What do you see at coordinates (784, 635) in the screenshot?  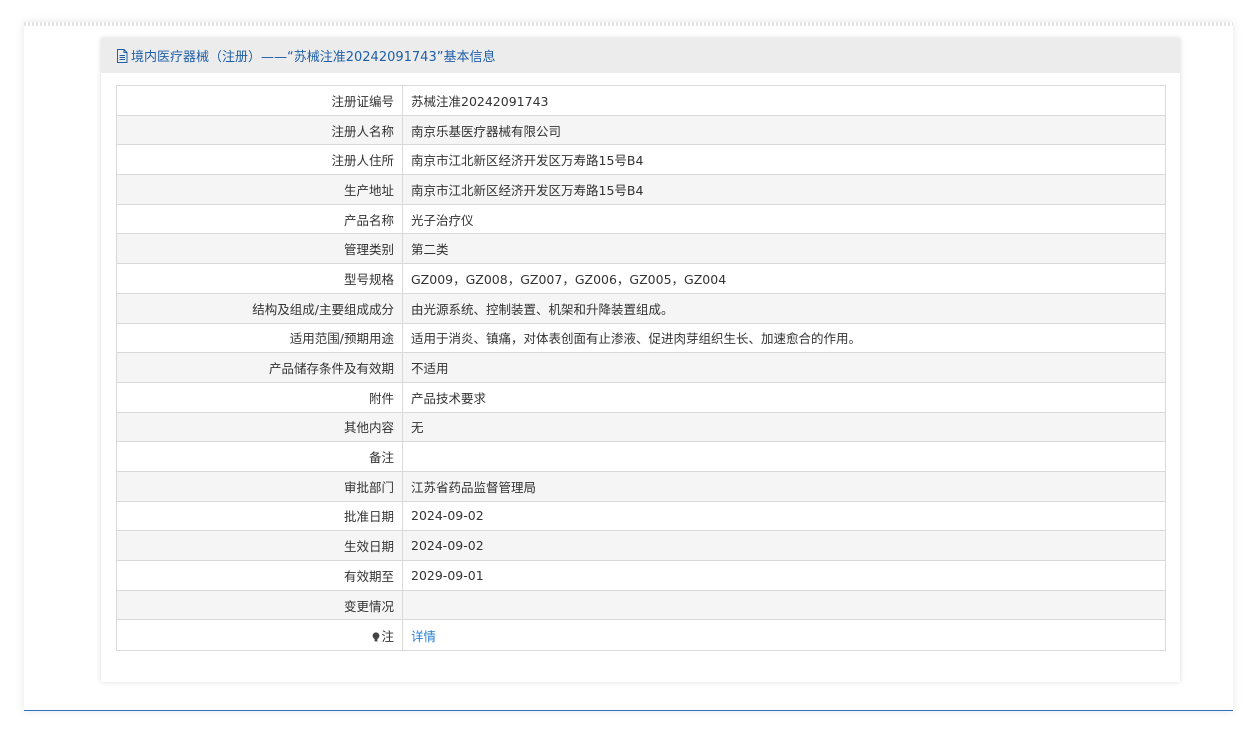 I see `note-value-cell: 详情` at bounding box center [784, 635].